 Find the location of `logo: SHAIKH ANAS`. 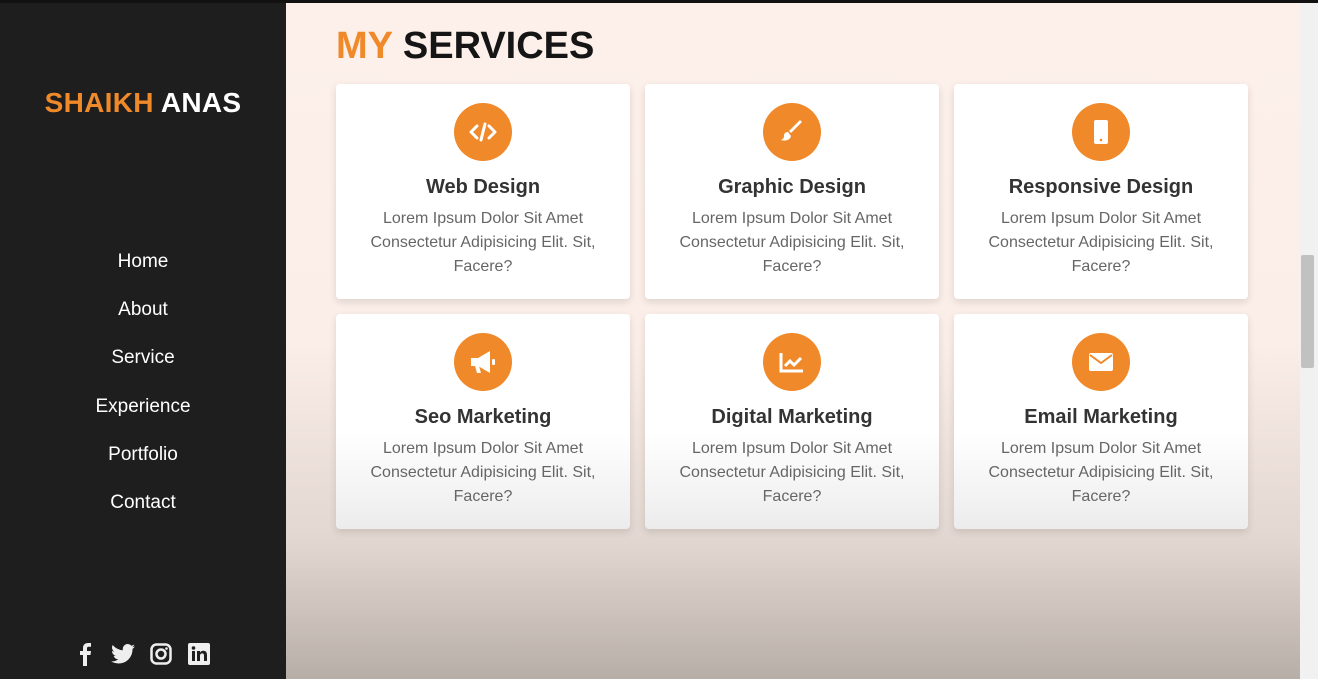

logo: SHAIKH ANAS is located at coordinates (143, 103).